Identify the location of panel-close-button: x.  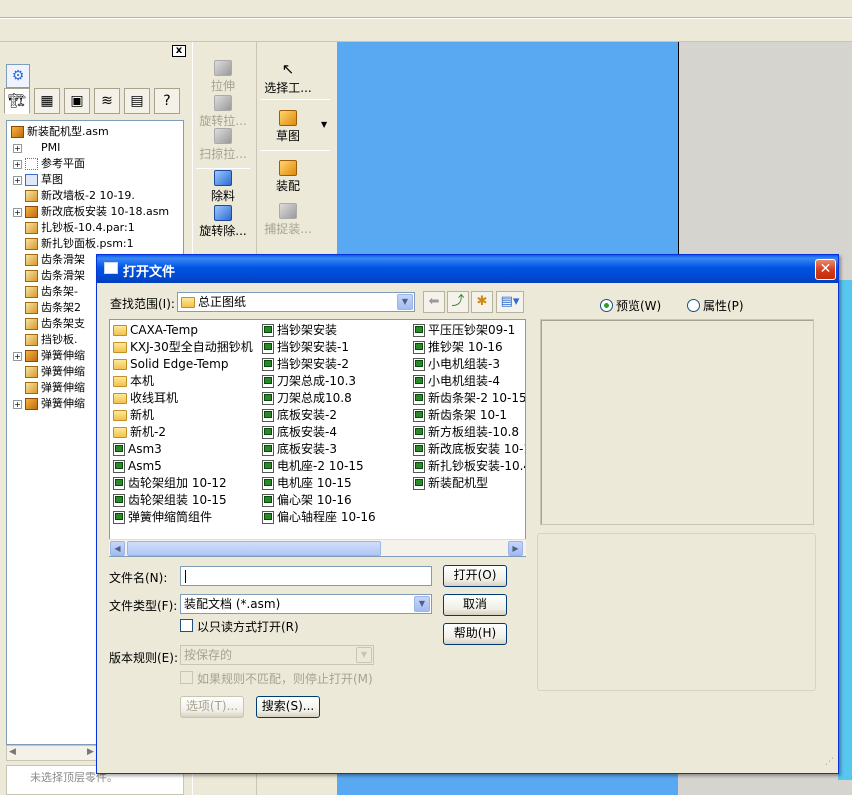
(179, 51).